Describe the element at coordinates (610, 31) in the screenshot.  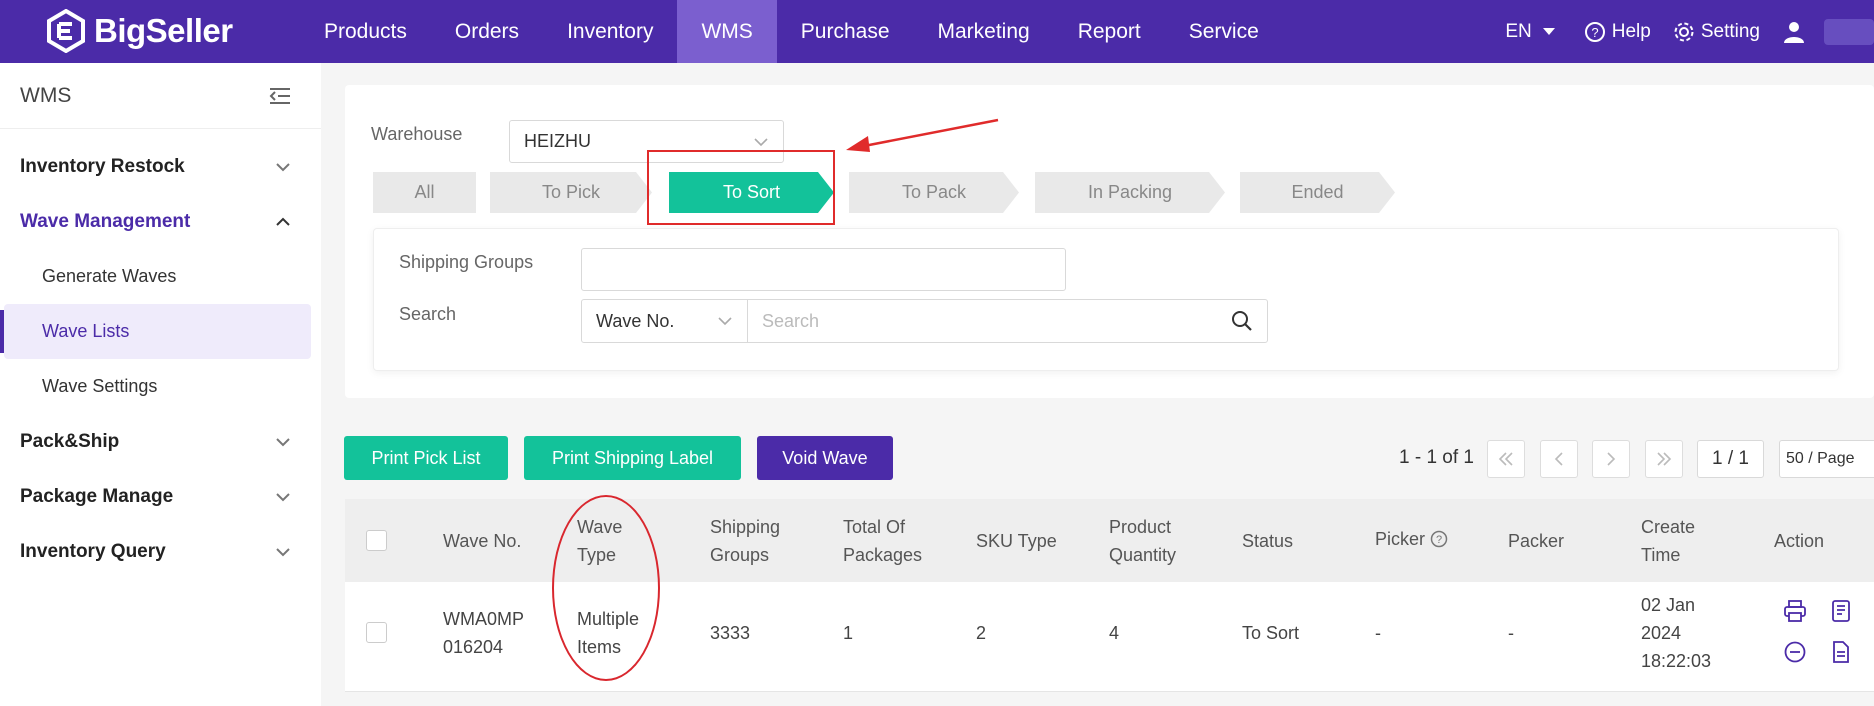
I see `nav-inventory: Inventory` at that location.